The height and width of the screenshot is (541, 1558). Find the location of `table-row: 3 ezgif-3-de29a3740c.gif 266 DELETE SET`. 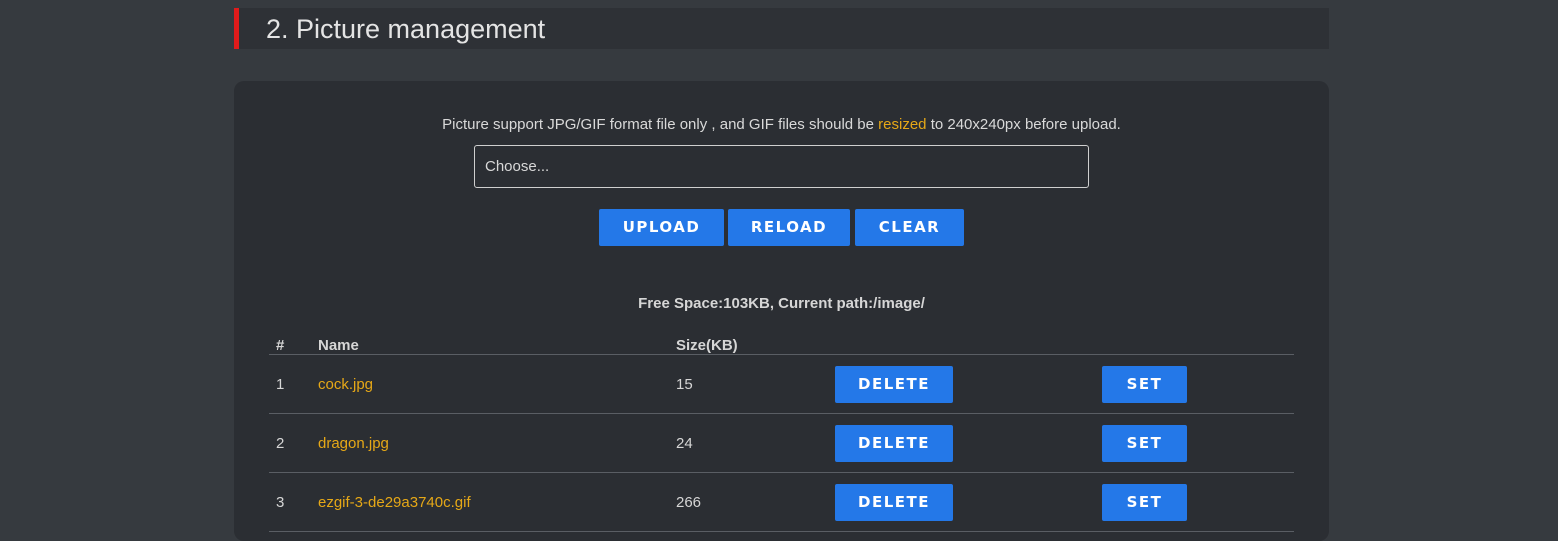

table-row: 3 ezgif-3-de29a3740c.gif 266 DELETE SET is located at coordinates (781, 502).